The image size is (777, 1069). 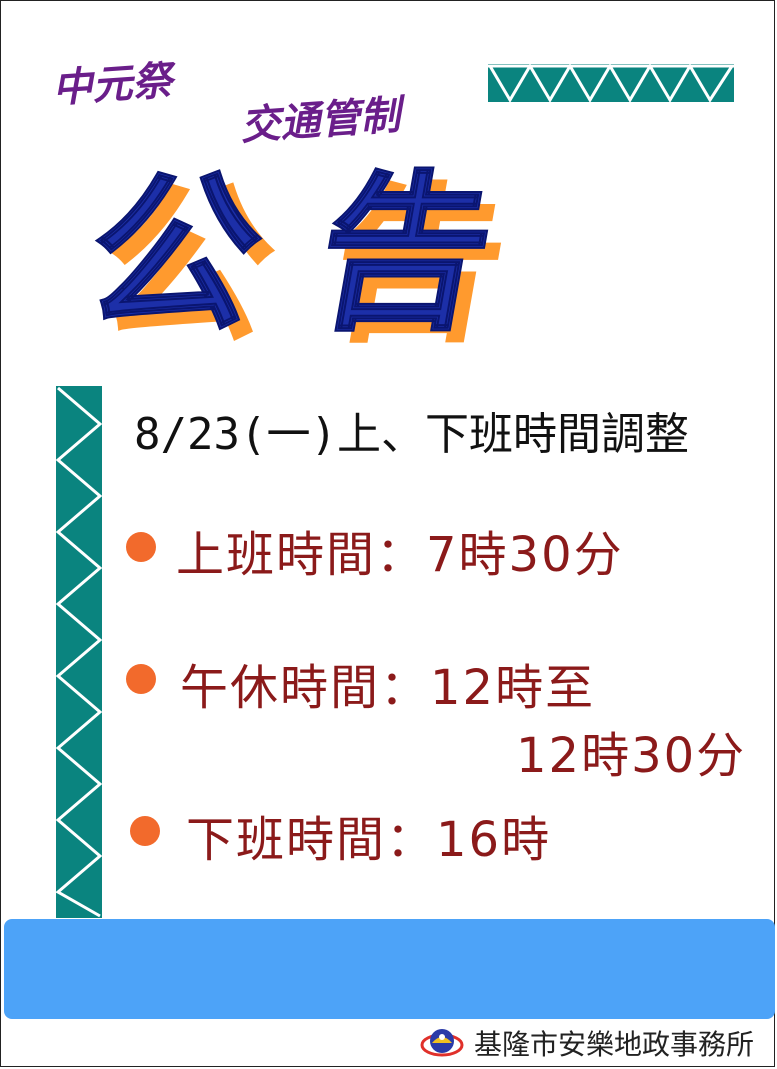 I want to click on event-title: 中元祭, so click(x=112, y=85).